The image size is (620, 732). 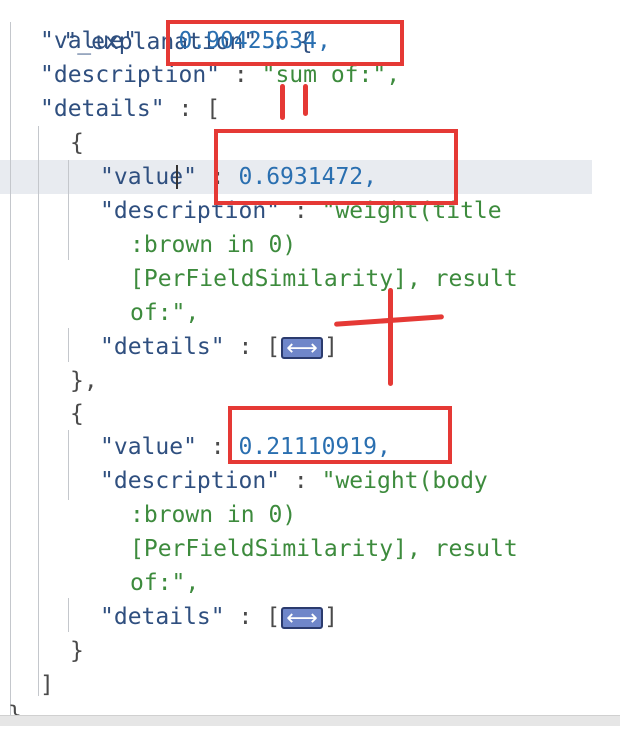 I want to click on annotation-box-title-value, so click(x=336, y=167).